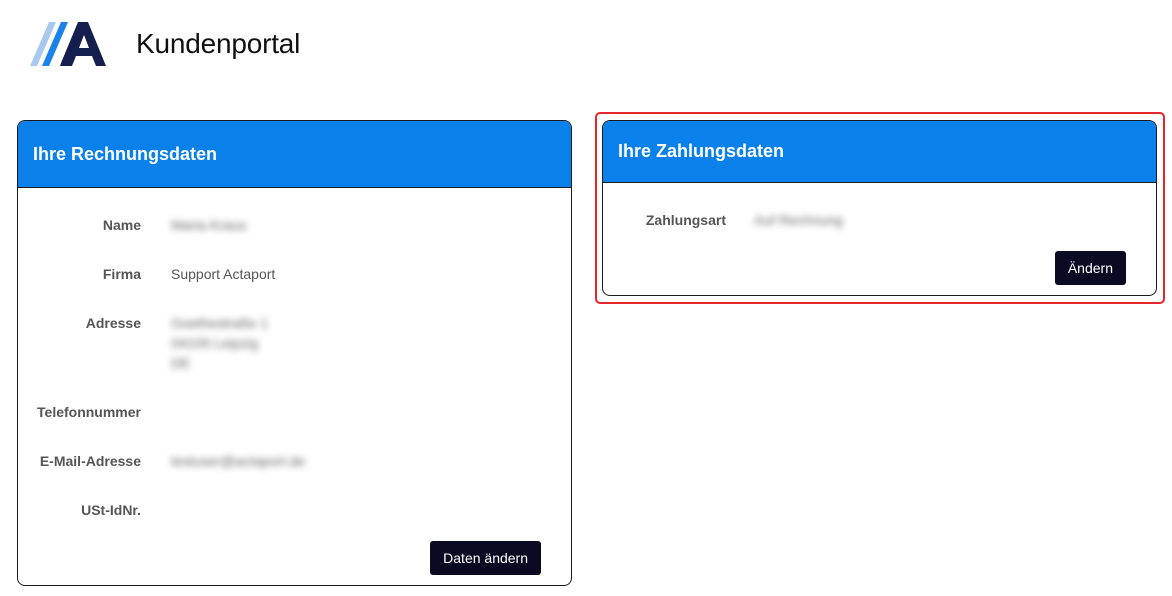  What do you see at coordinates (294, 510) in the screenshot?
I see `billing-row-vat-id: USt-IdNr.` at bounding box center [294, 510].